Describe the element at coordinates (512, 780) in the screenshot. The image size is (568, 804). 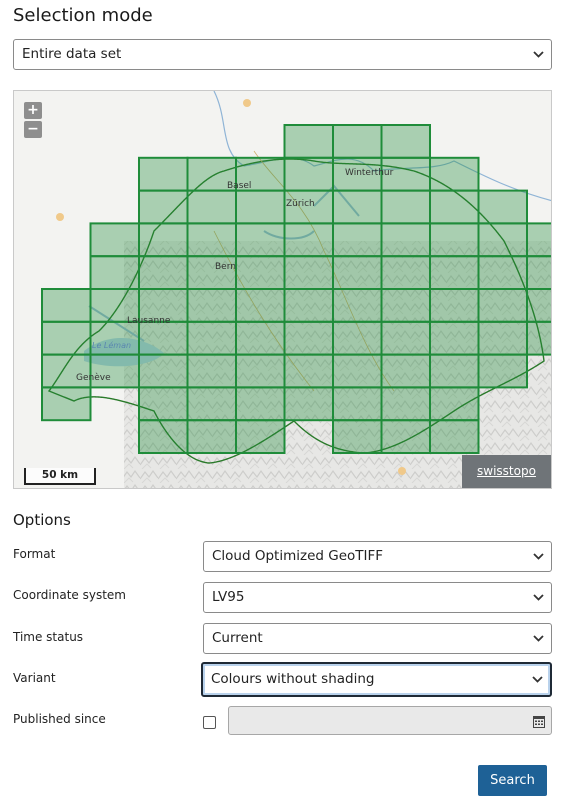
I see `search-button: Search` at that location.